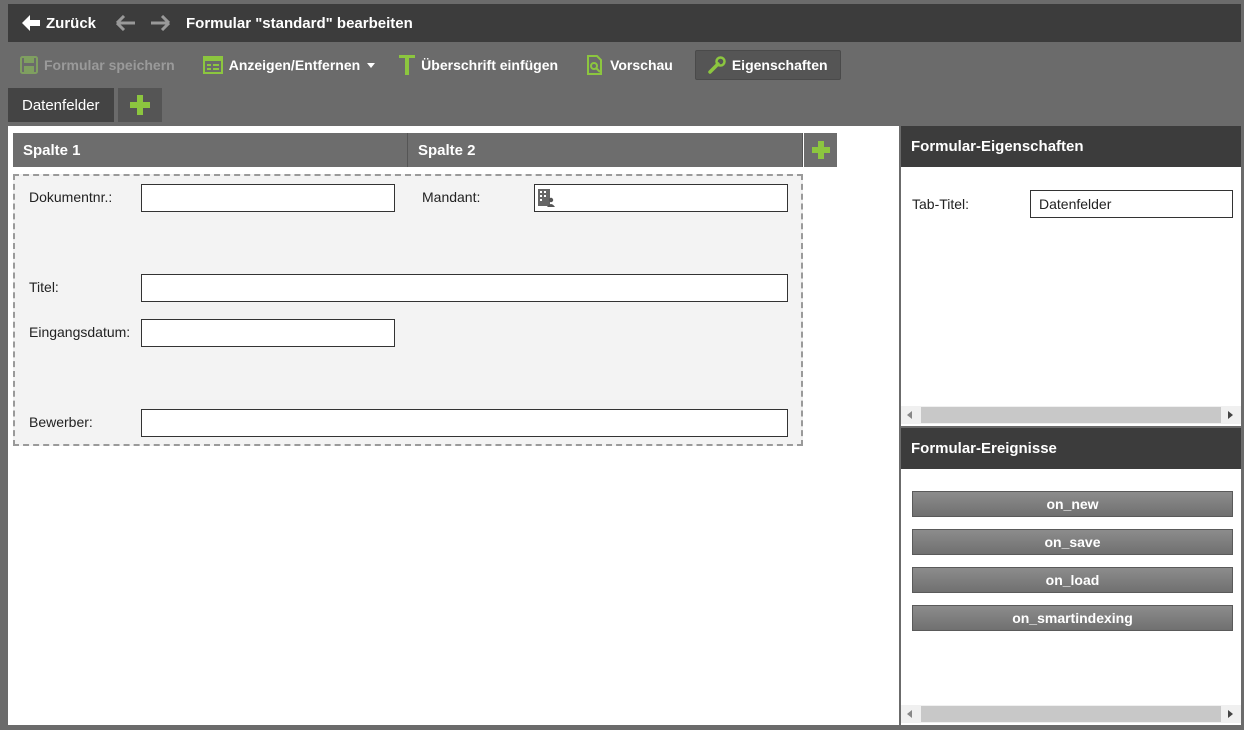 The image size is (1244, 730). I want to click on arrow-right-icon, so click(161, 23).